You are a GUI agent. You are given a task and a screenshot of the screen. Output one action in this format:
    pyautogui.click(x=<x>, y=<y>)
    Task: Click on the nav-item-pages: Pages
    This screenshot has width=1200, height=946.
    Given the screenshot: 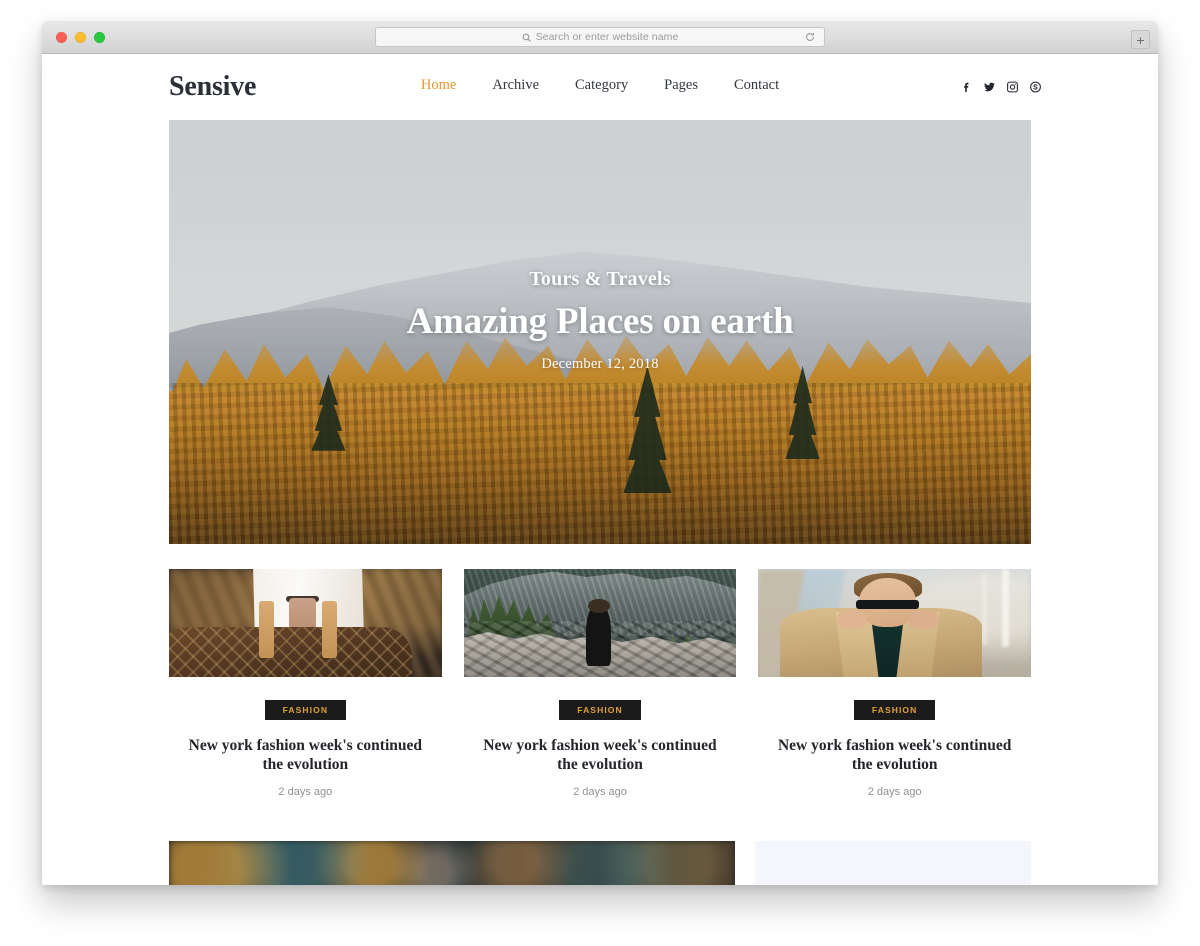 What is the action you would take?
    pyautogui.click(x=681, y=85)
    